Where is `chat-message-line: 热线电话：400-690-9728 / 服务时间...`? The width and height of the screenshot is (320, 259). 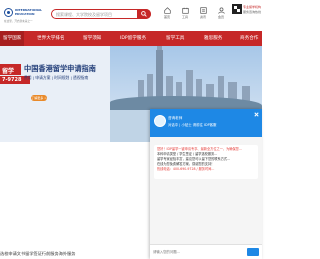 chat-message-line: 热线电话：400-690-9728 / 服务时间... is located at coordinates (186, 169).